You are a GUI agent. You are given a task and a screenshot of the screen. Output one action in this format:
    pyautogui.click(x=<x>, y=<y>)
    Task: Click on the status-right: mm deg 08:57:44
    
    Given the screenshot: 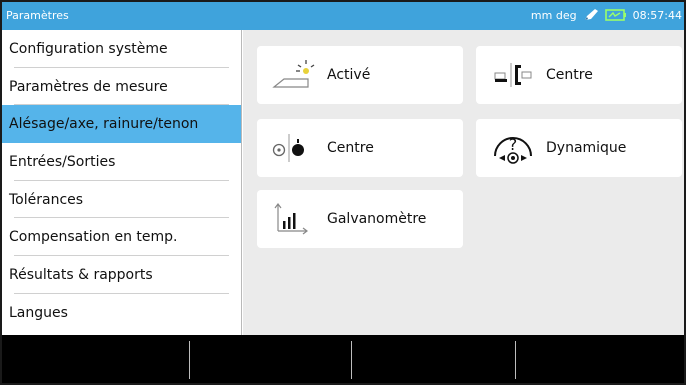 What is the action you would take?
    pyautogui.click(x=606, y=15)
    